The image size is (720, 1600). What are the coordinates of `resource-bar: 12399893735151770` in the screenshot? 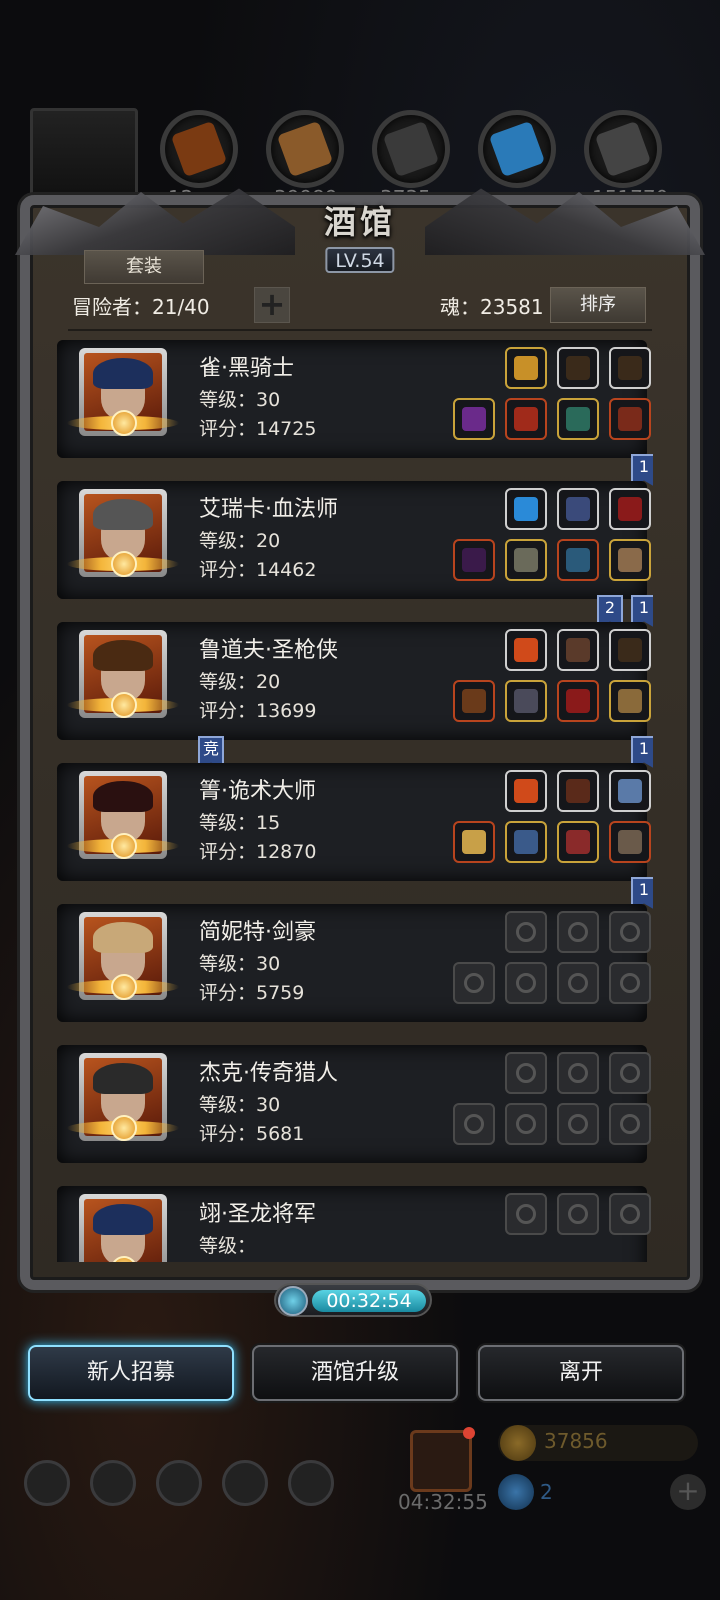 It's located at (360, 159).